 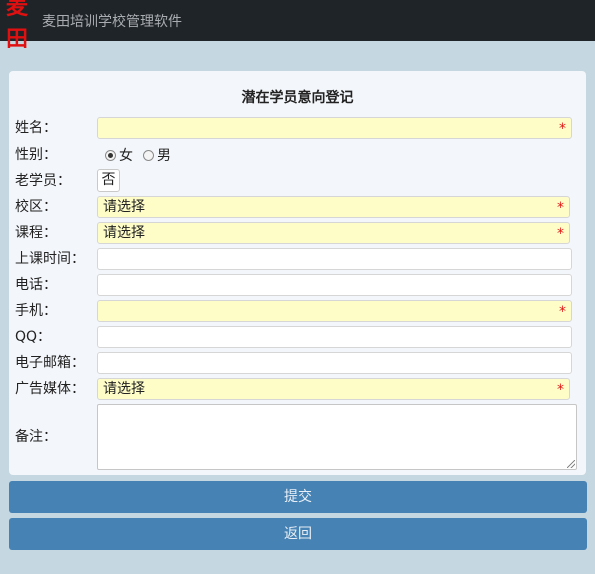 I want to click on gender-male-label: 男, so click(x=164, y=155).